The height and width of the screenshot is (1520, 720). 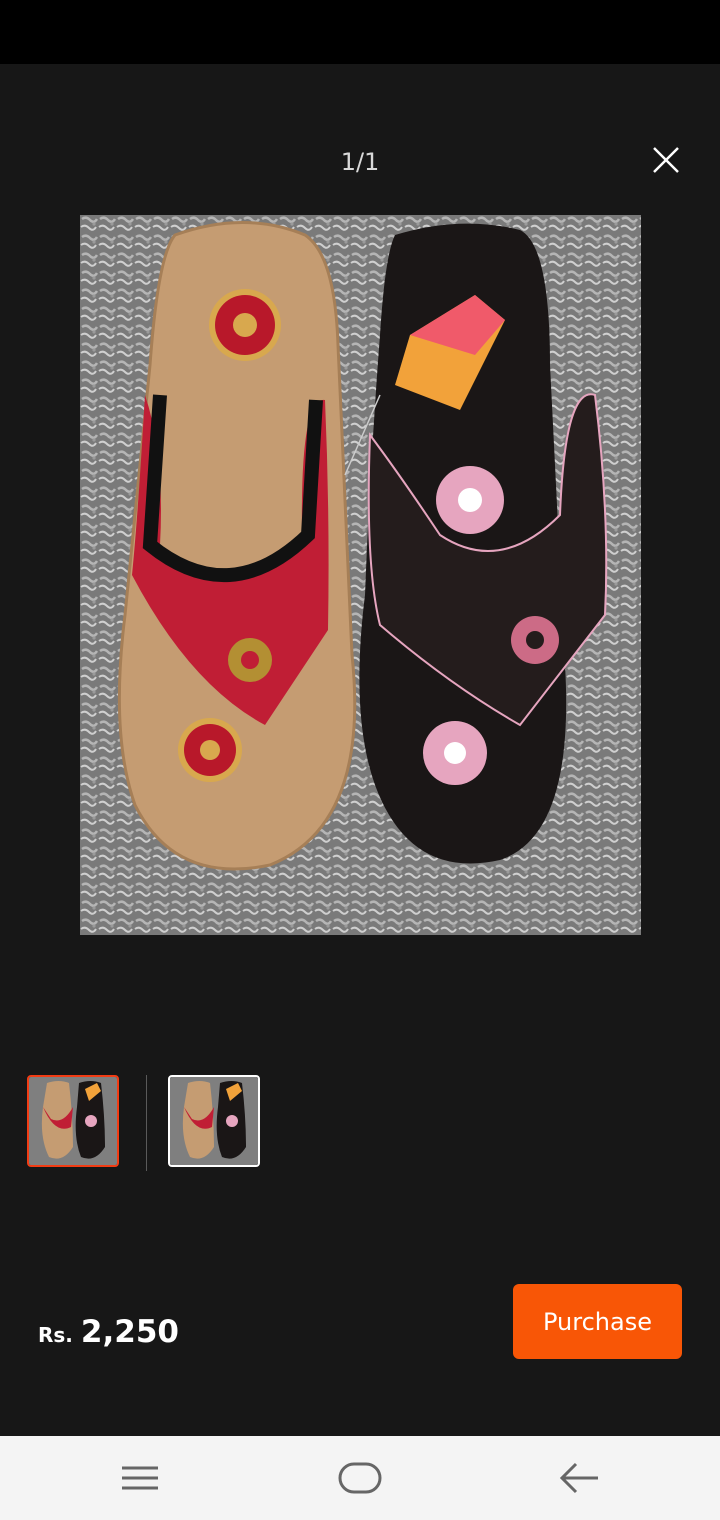 I want to click on price-display: Rs. 2,250, so click(x=108, y=1332).